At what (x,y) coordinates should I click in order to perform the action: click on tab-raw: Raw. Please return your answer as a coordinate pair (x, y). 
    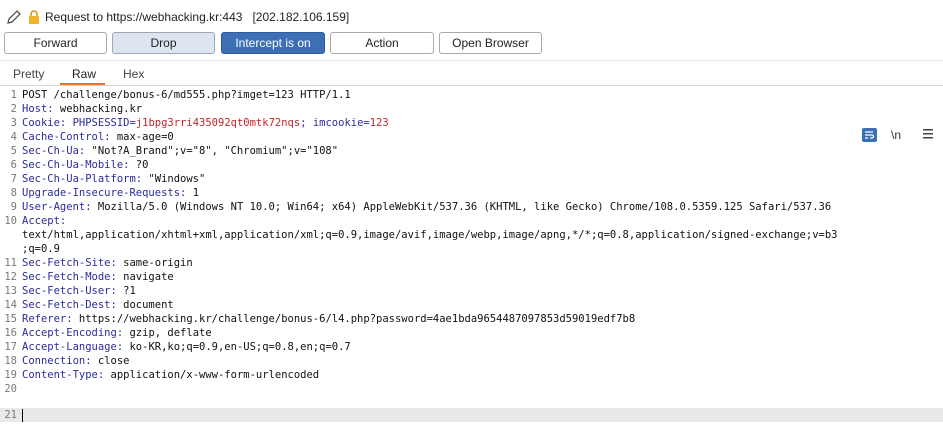
    Looking at the image, I should click on (84, 74).